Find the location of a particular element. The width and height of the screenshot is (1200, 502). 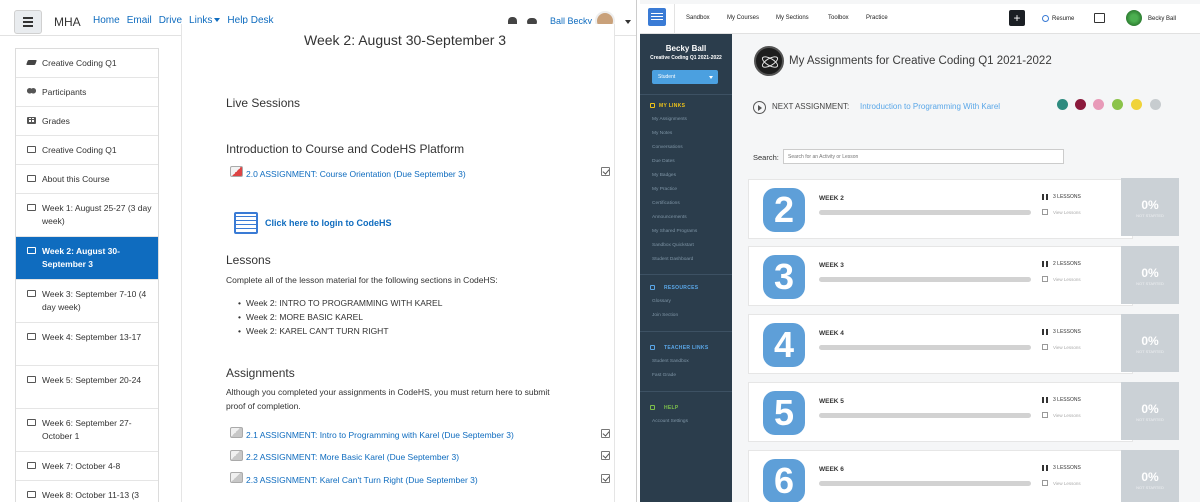

sidebar-item-student-sandbox: Student Sandbox is located at coordinates (670, 361).